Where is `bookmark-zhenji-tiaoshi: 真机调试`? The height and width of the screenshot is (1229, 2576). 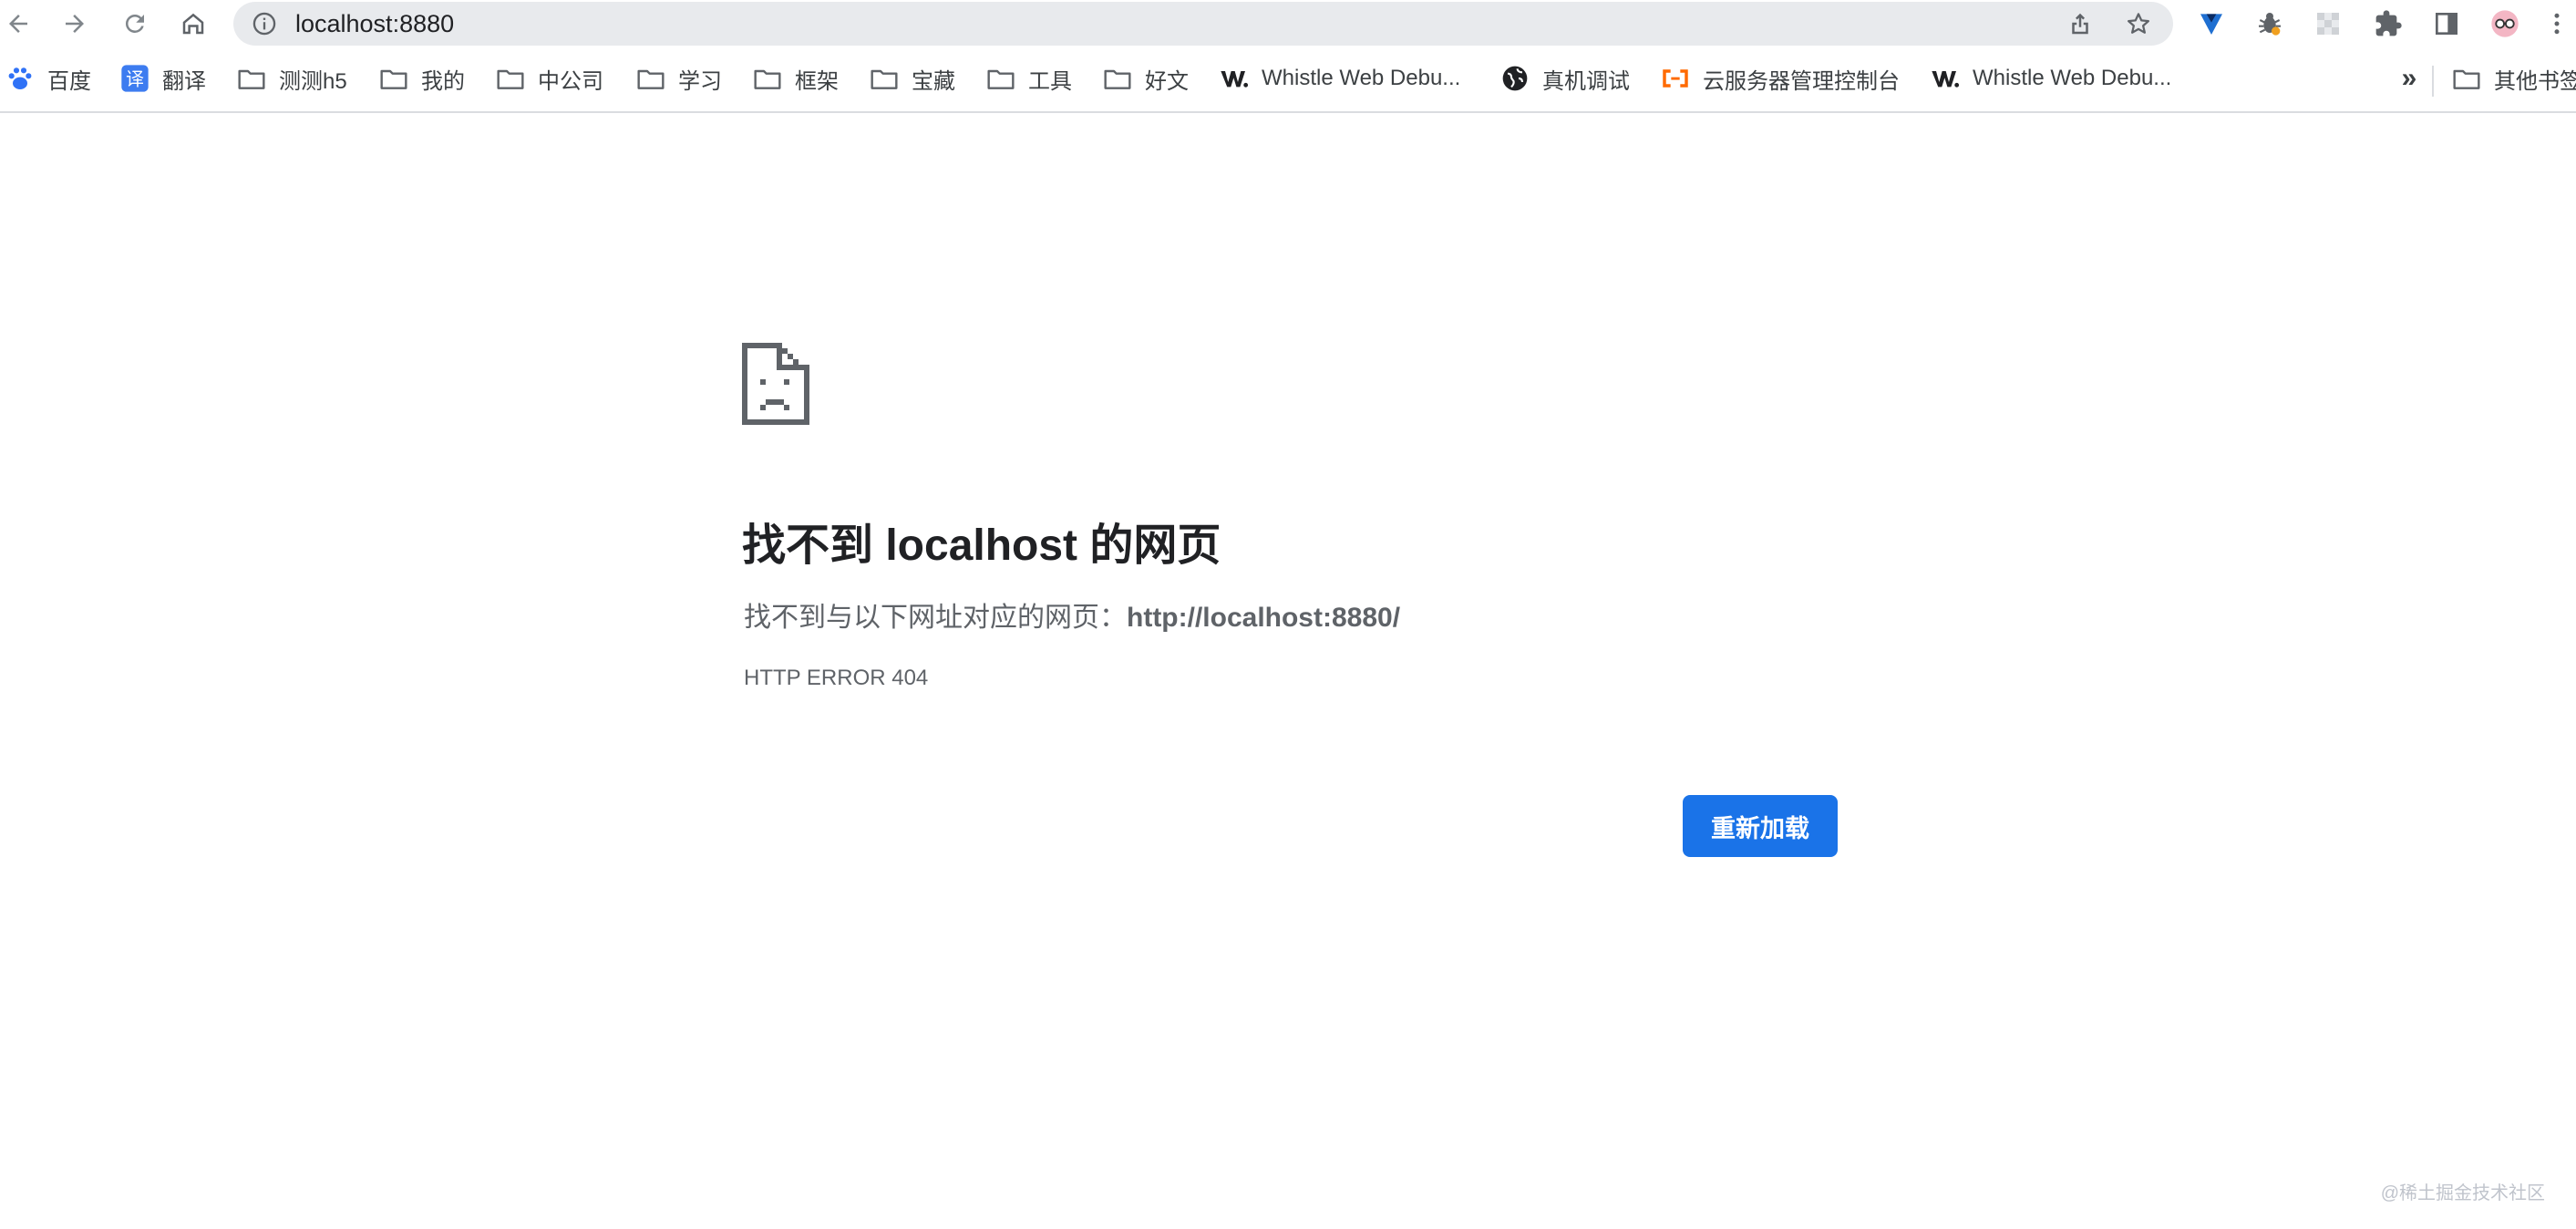 bookmark-zhenji-tiaoshi: 真机调试 is located at coordinates (1565, 78).